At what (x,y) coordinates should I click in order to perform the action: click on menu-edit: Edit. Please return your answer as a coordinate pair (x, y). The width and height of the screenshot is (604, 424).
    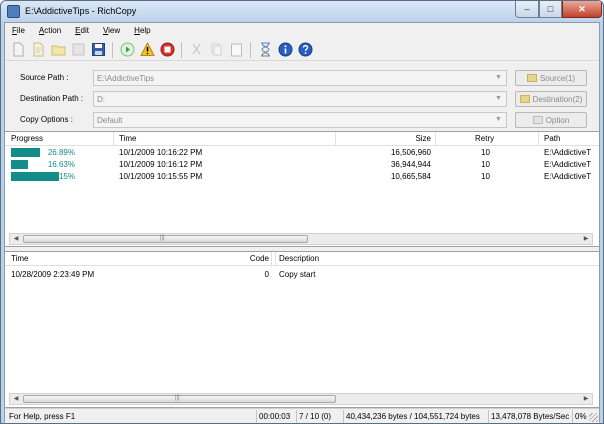
    Looking at the image, I should click on (82, 31).